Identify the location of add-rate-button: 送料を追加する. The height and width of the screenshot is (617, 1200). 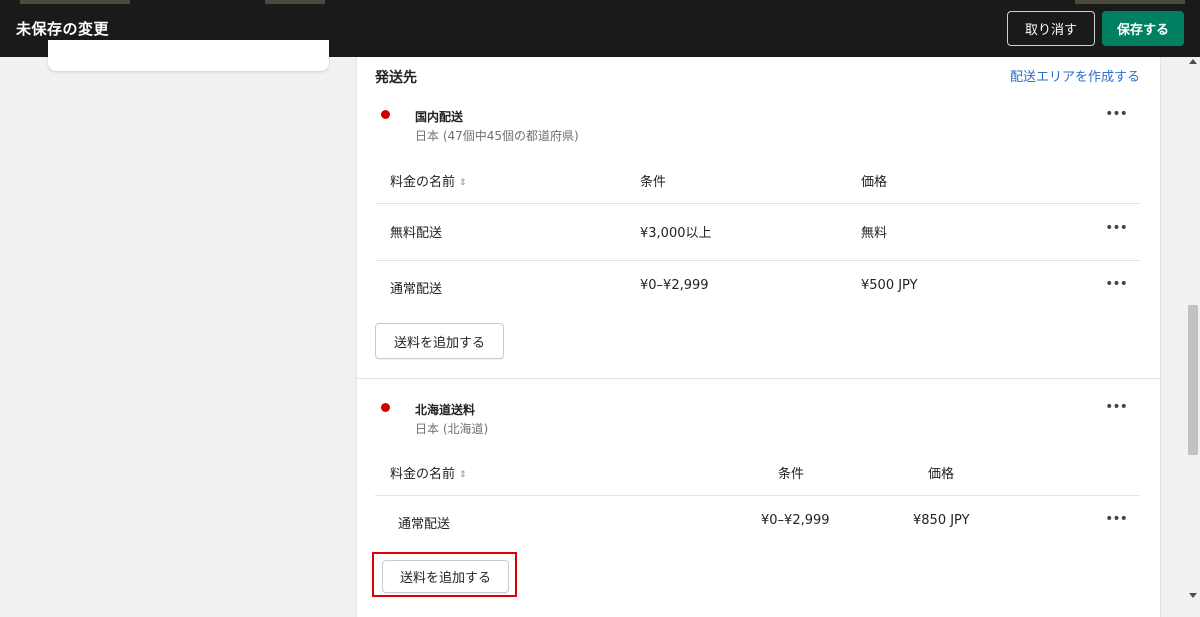
(439, 341).